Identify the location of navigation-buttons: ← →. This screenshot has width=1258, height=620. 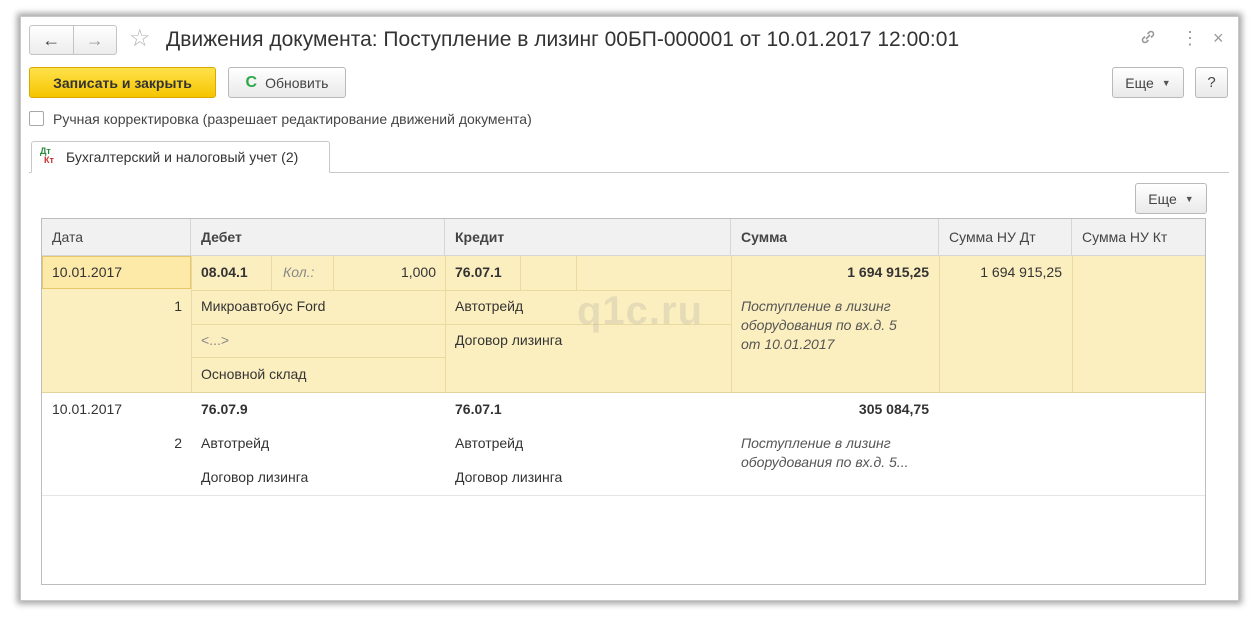
(73, 40).